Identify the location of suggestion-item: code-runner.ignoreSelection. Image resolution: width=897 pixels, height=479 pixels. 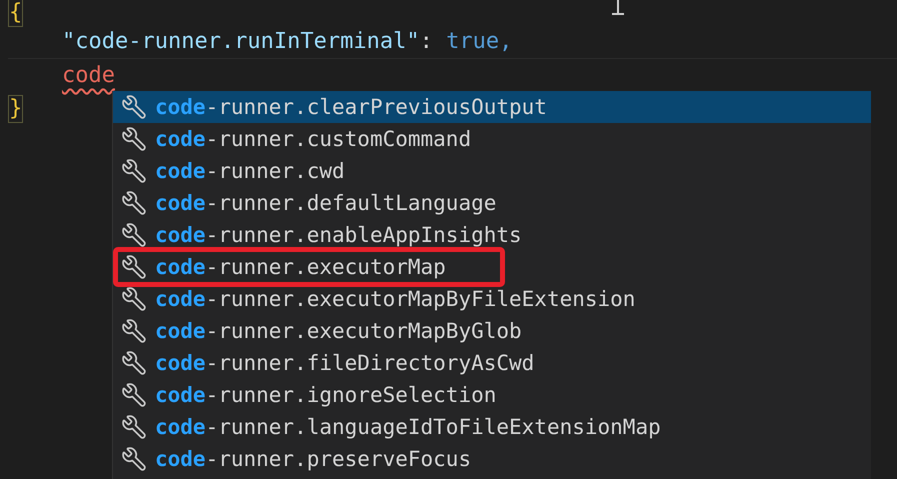
(492, 395).